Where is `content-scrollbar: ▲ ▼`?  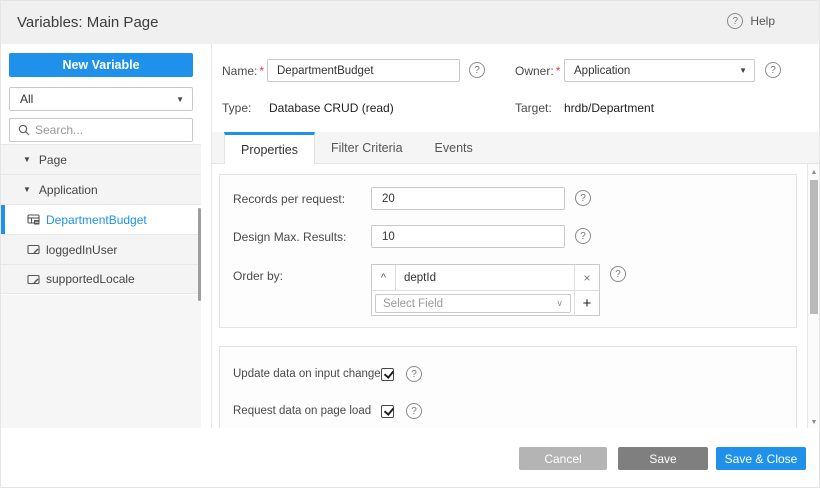 content-scrollbar: ▲ ▼ is located at coordinates (813, 296).